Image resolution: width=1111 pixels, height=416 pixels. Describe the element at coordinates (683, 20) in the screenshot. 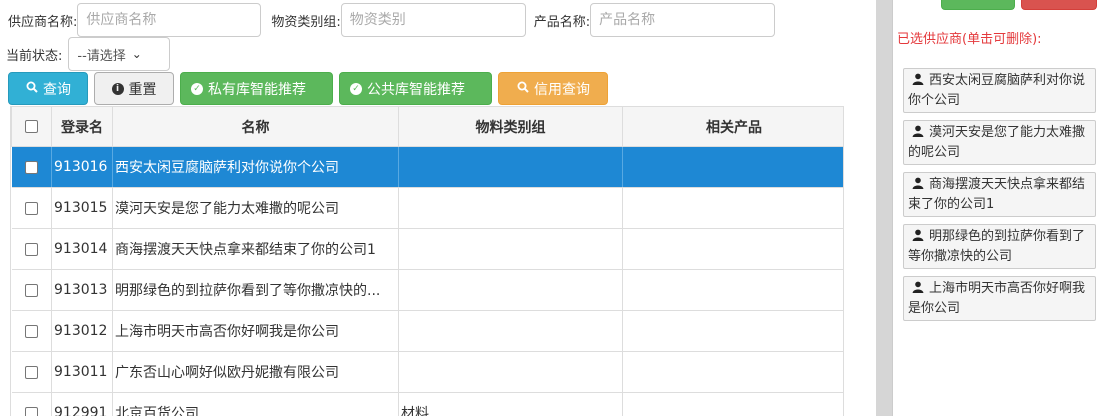

I see `product-name-input` at that location.